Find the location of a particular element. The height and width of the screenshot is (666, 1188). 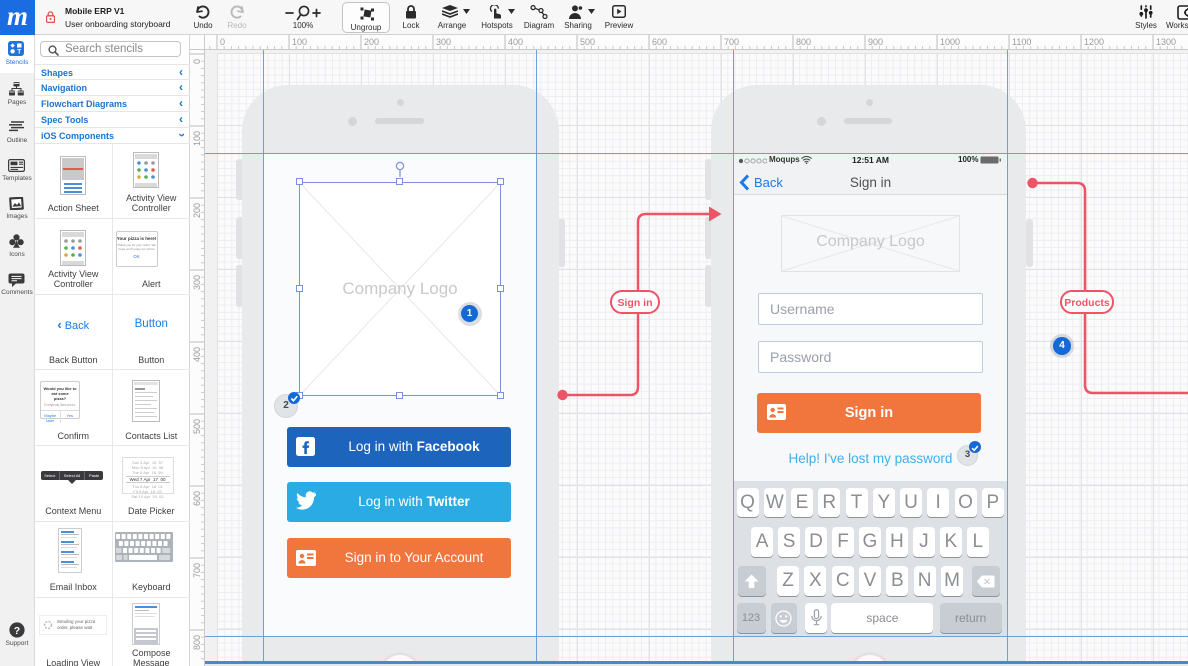

svg-text: 900 is located at coordinates (875, 42).